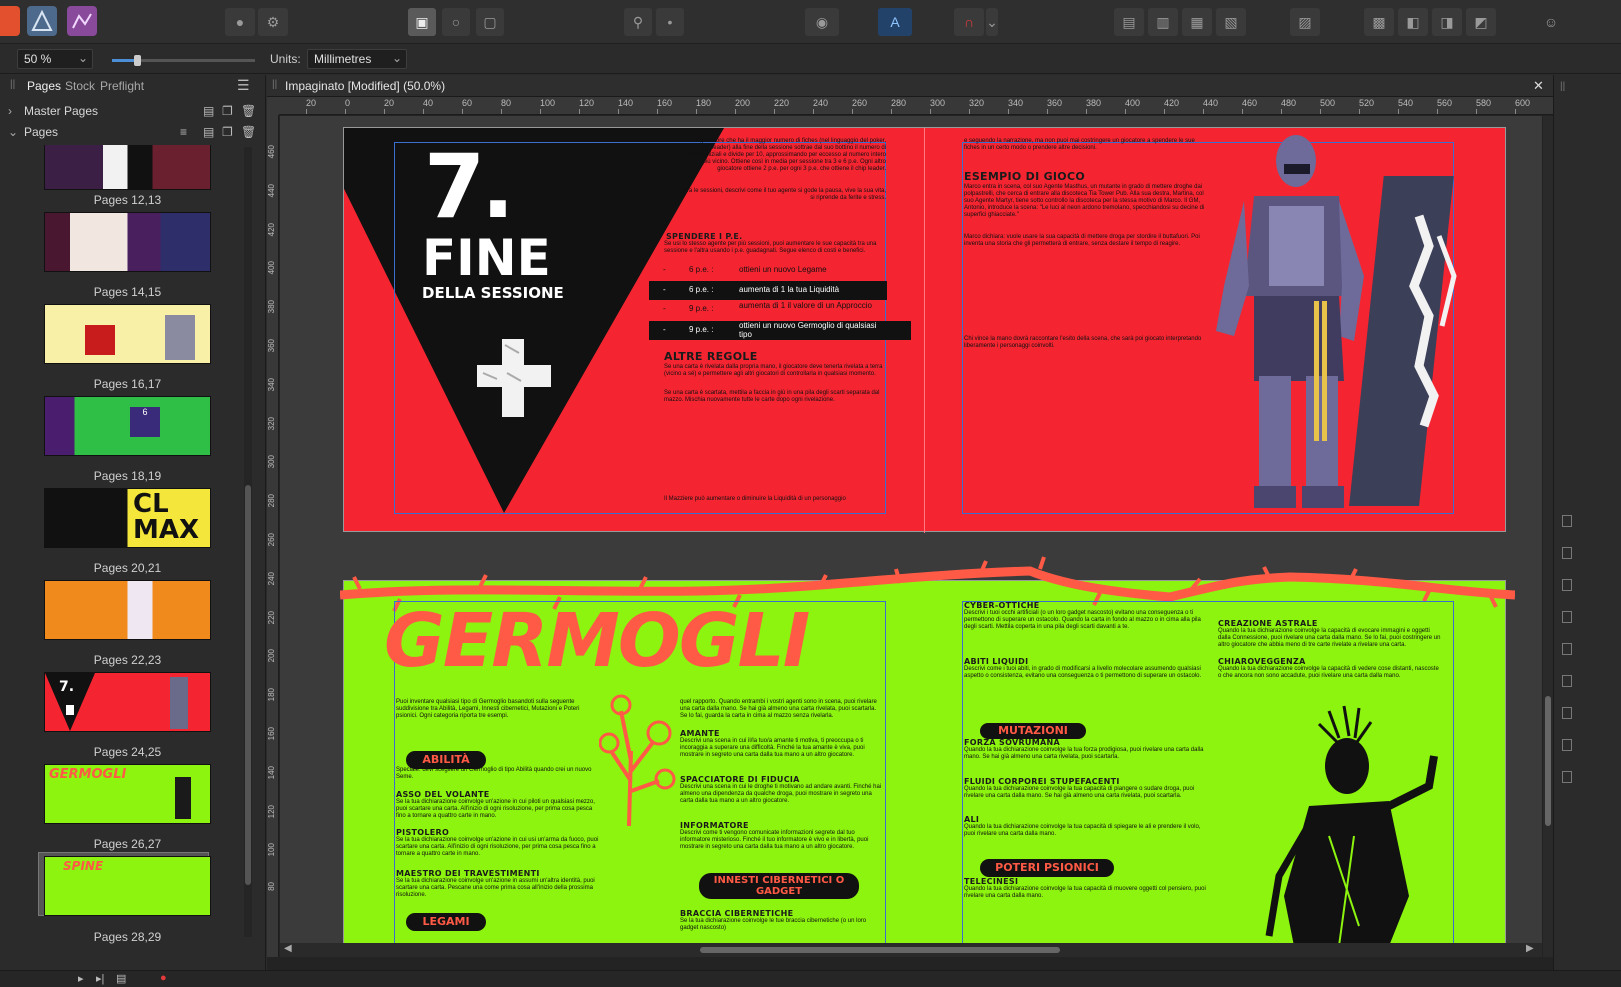  Describe the element at coordinates (127, 702) in the screenshot. I see `thumbnail-pages-24-25: 7.` at that location.